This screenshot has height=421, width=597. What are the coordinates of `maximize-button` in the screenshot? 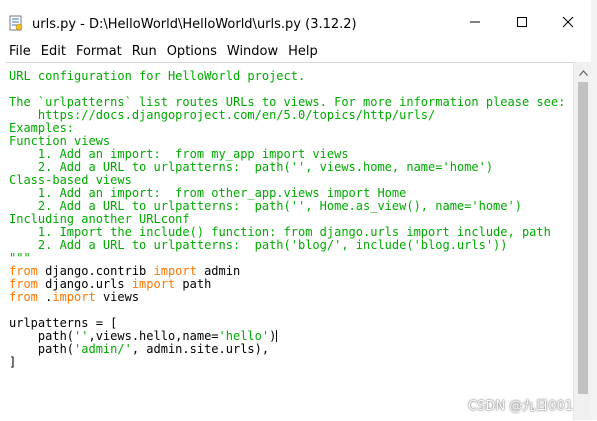 It's located at (522, 24).